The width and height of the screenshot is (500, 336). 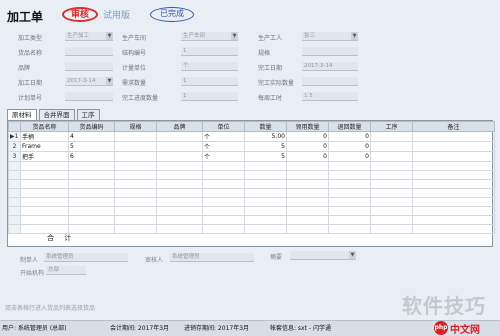 I want to click on cell-code: 4, so click(x=91, y=136).